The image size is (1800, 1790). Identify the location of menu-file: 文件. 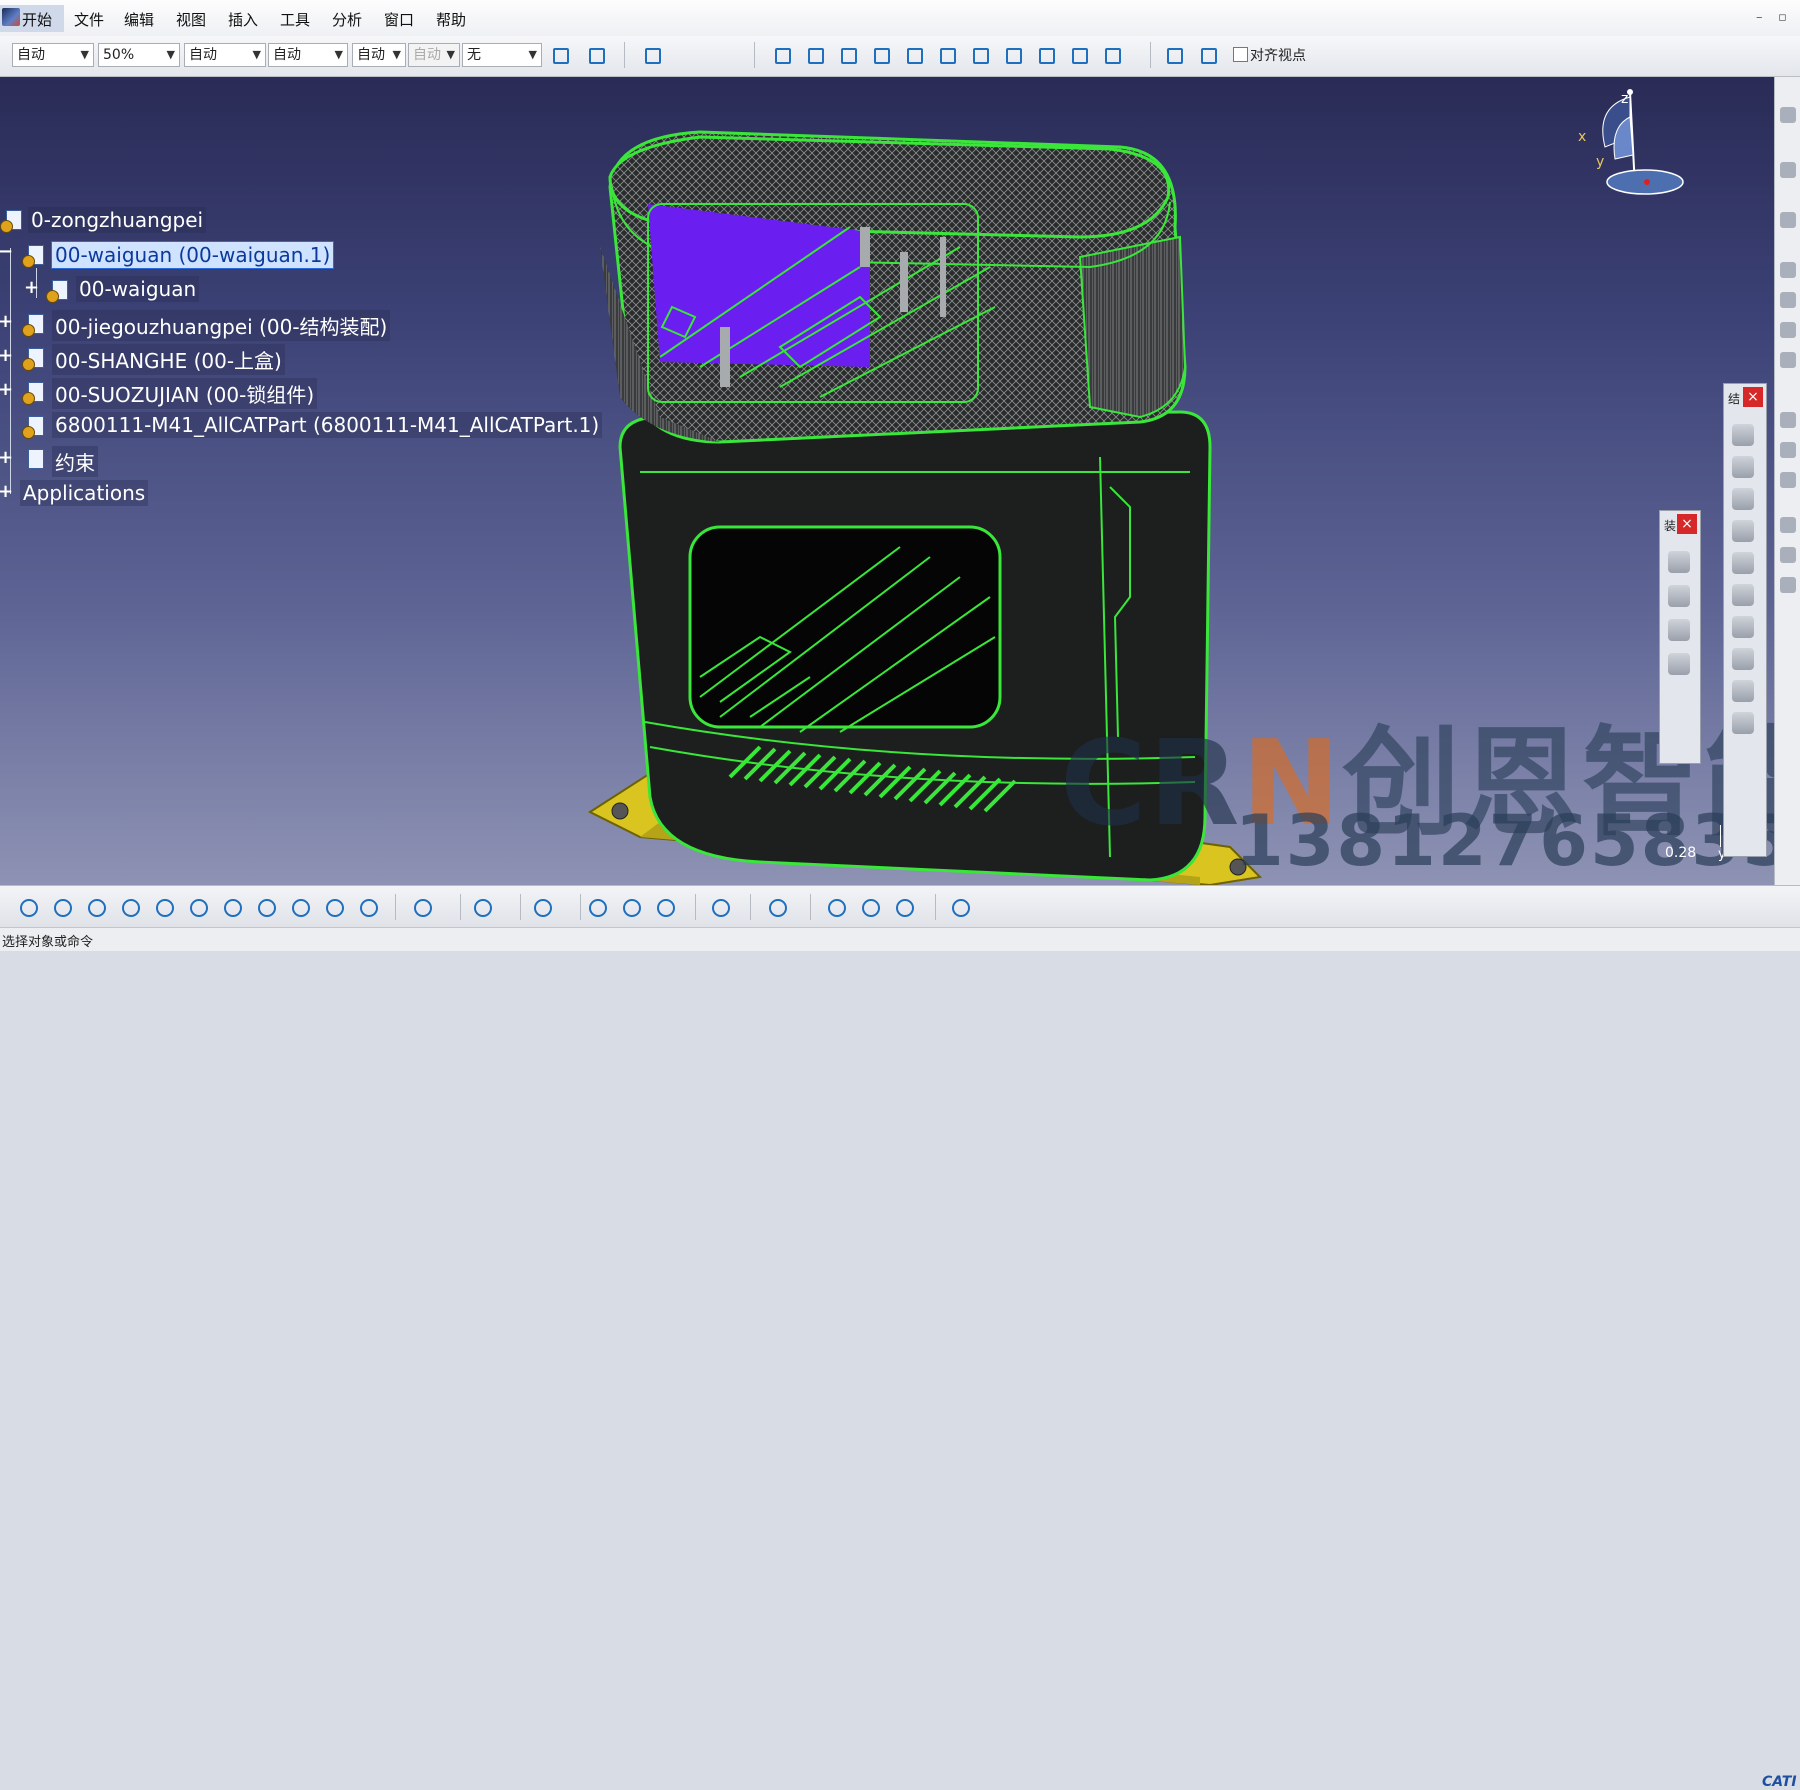
(89, 19).